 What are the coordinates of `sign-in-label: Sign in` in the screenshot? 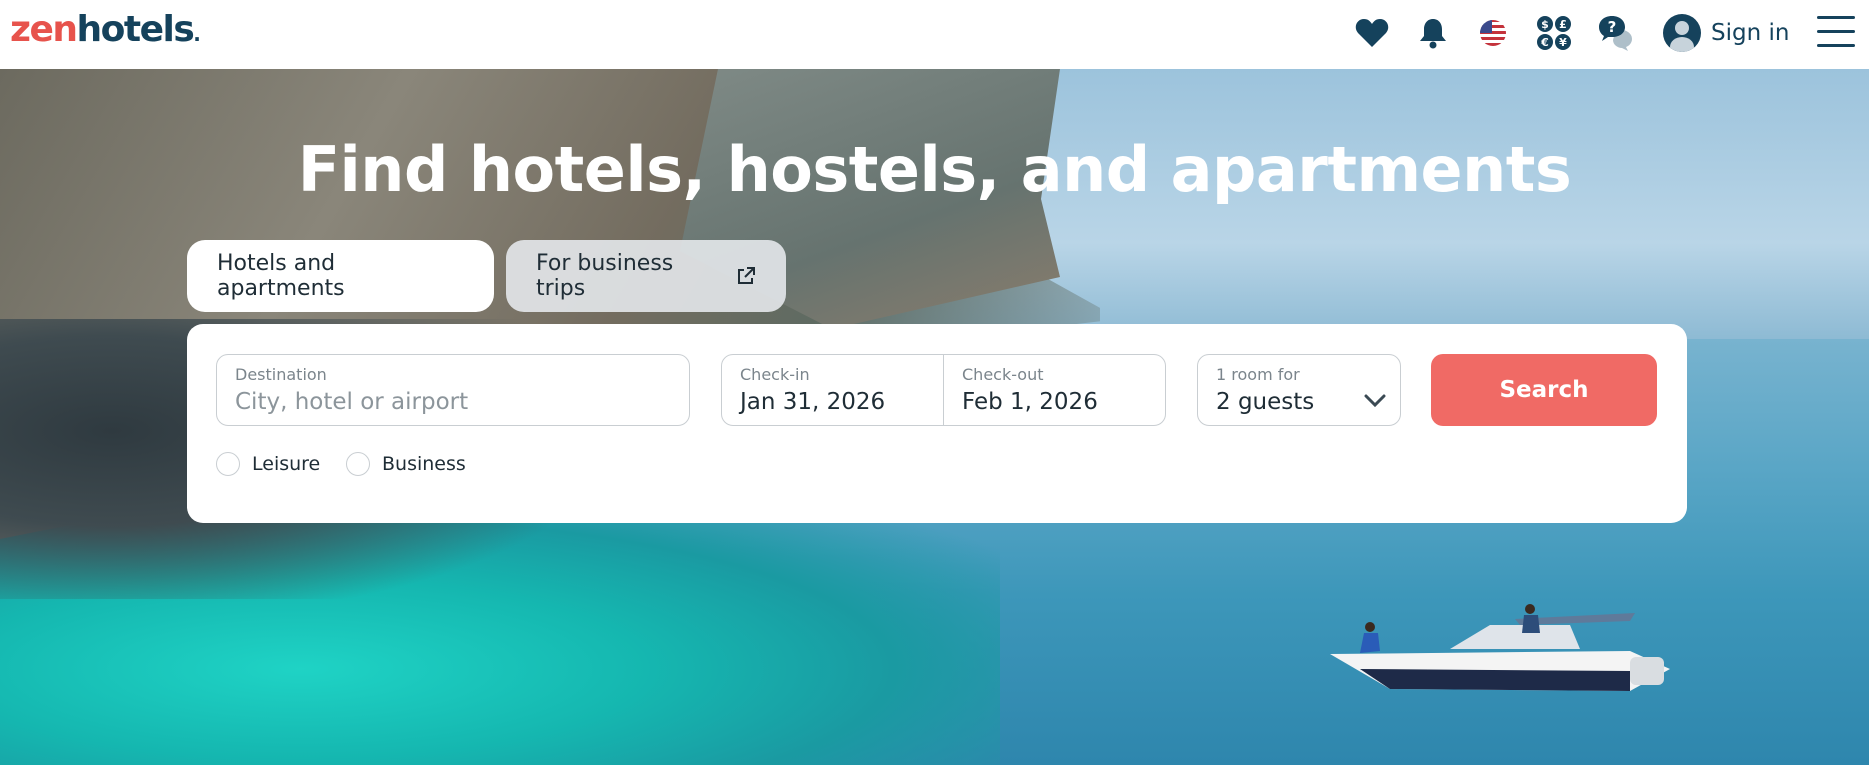 It's located at (1750, 33).